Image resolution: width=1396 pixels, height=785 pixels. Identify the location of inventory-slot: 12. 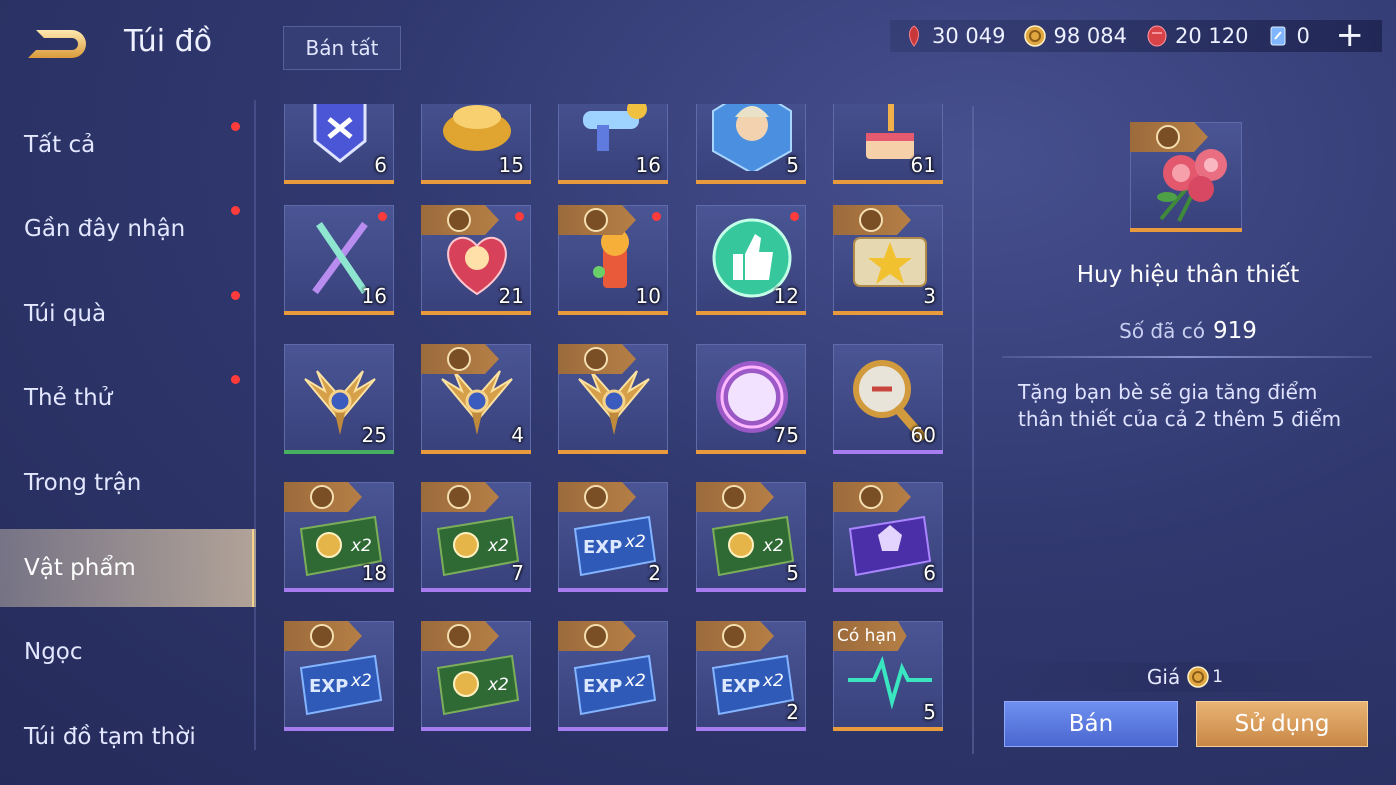
(751, 260).